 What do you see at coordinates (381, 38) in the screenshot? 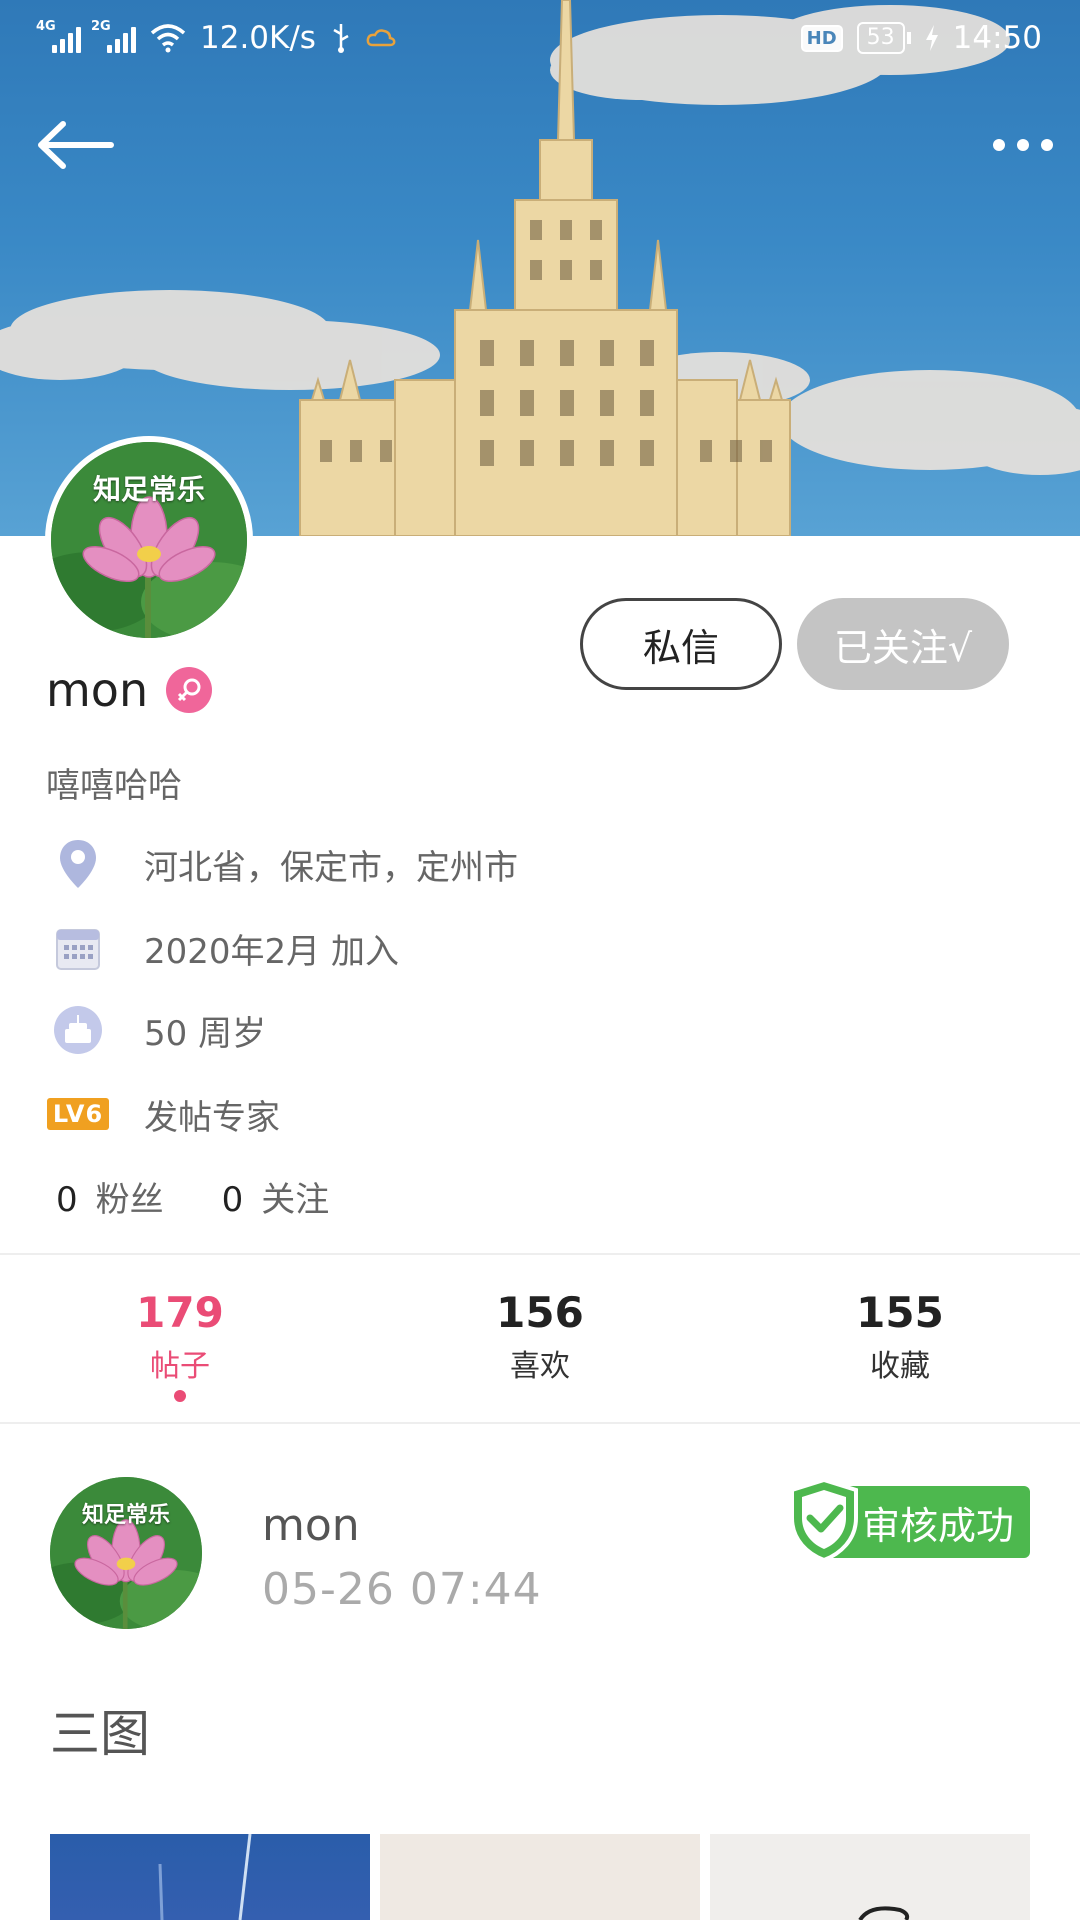
I see `cloud-icon` at bounding box center [381, 38].